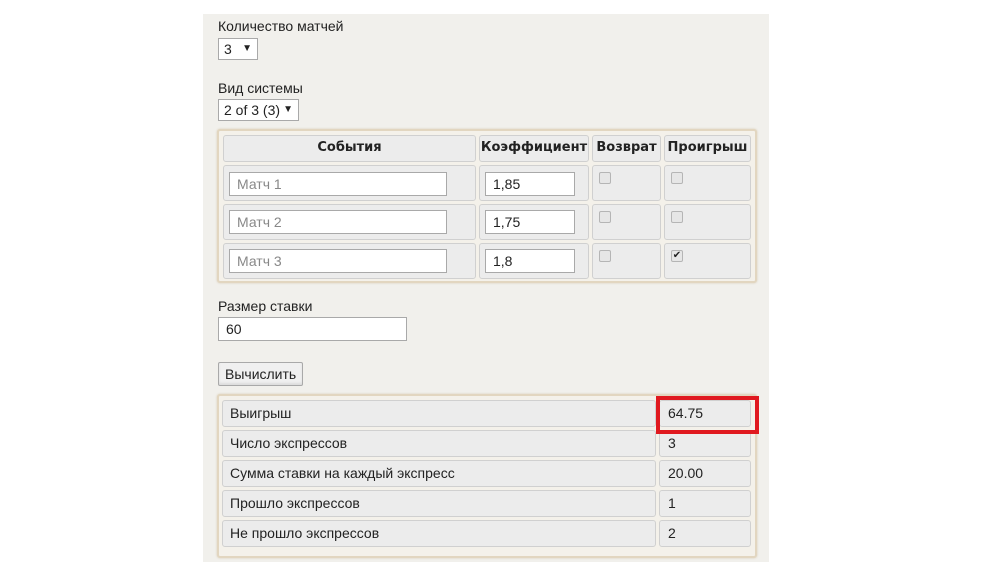 The image size is (991, 578). I want to click on event-name-input-3: Матч 3, so click(338, 261).